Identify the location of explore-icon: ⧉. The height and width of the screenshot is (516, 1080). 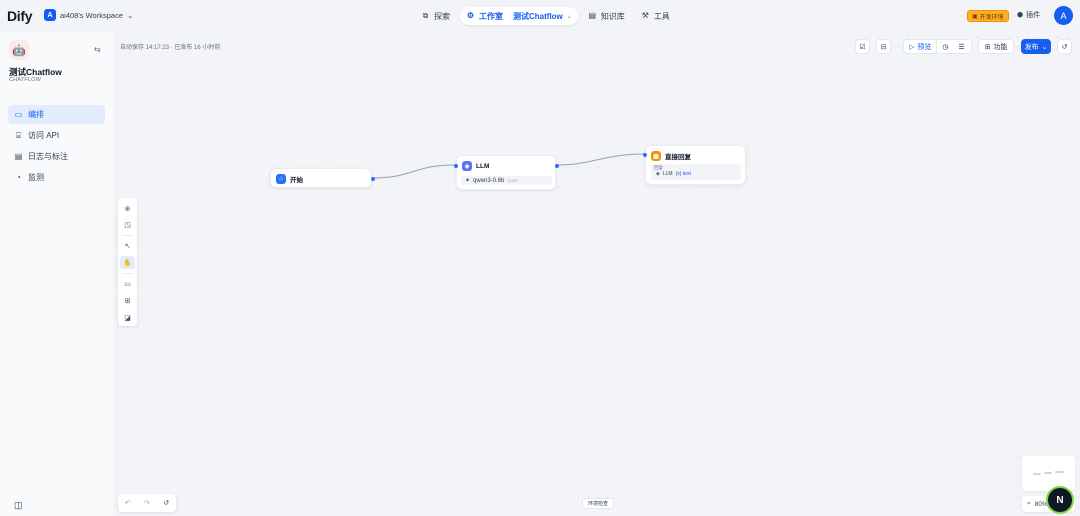
(425, 15).